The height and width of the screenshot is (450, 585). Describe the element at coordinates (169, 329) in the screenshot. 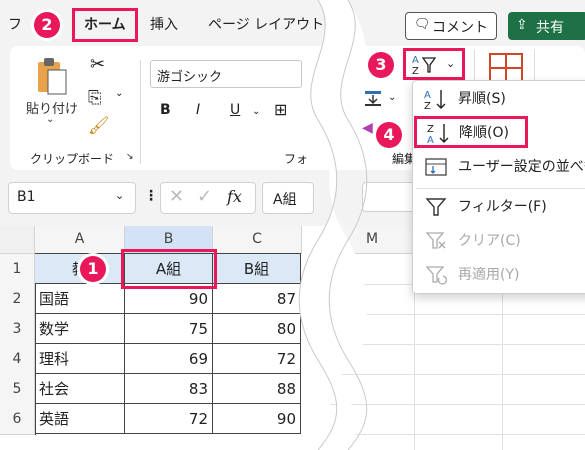

I see `cell-a-score: 75` at that location.